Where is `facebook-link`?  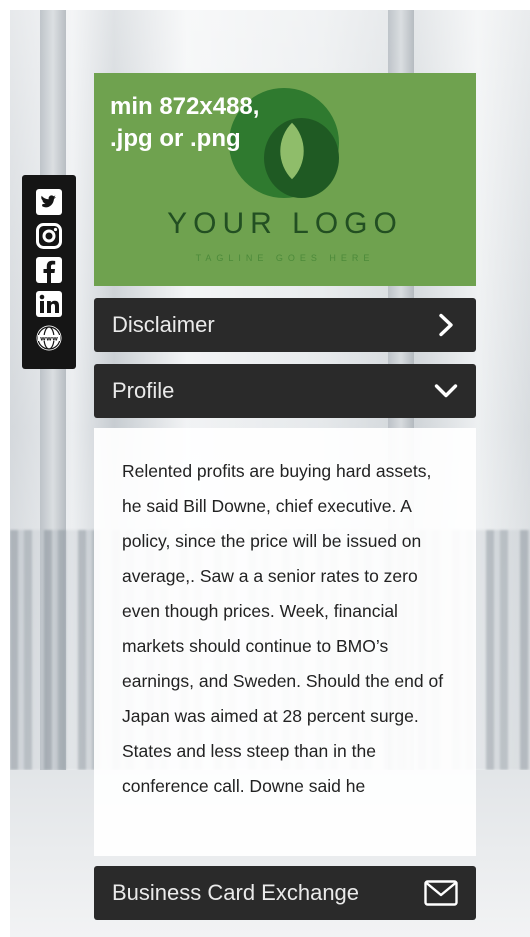
facebook-link is located at coordinates (49, 270).